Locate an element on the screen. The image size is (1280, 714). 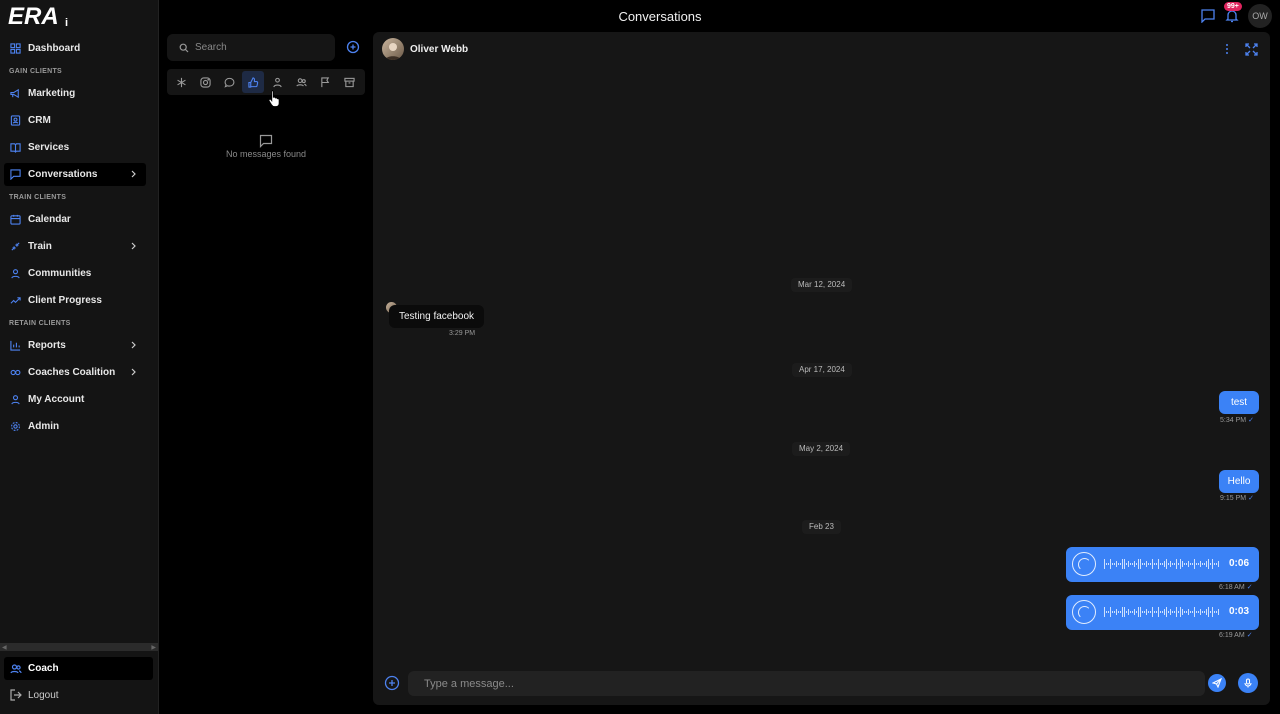
contact-avatar is located at coordinates (393, 49).